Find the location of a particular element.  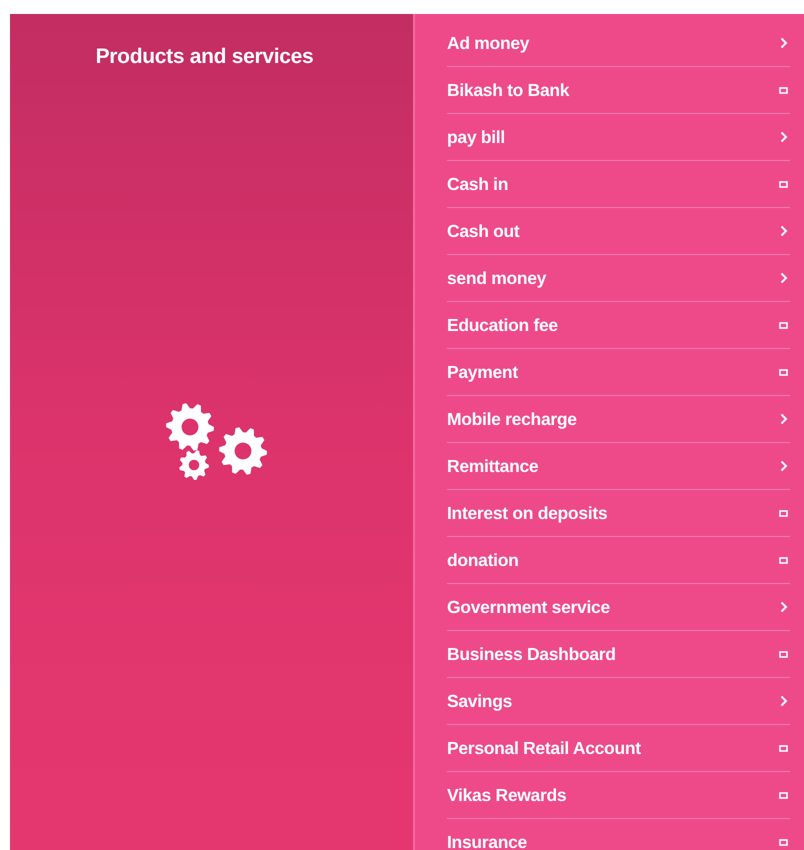

menu-item: Interest on deposits is located at coordinates (618, 513).